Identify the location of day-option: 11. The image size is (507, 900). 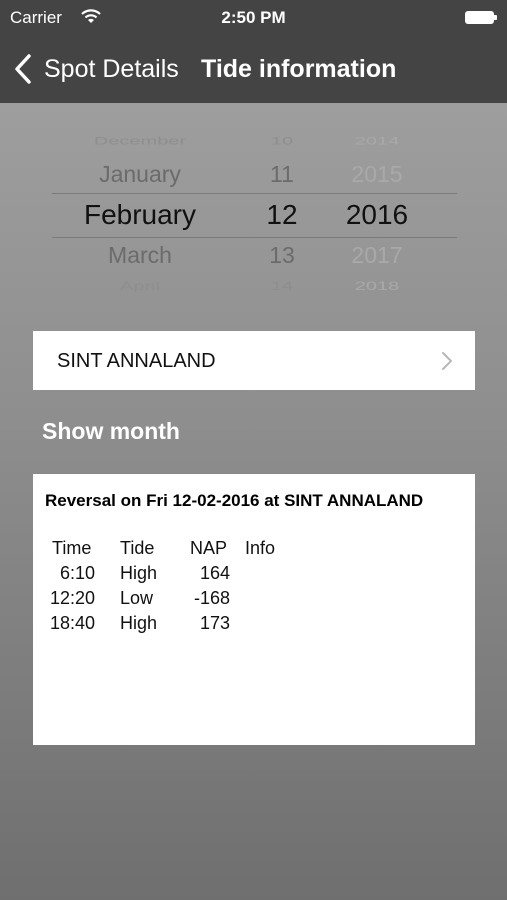
(282, 174).